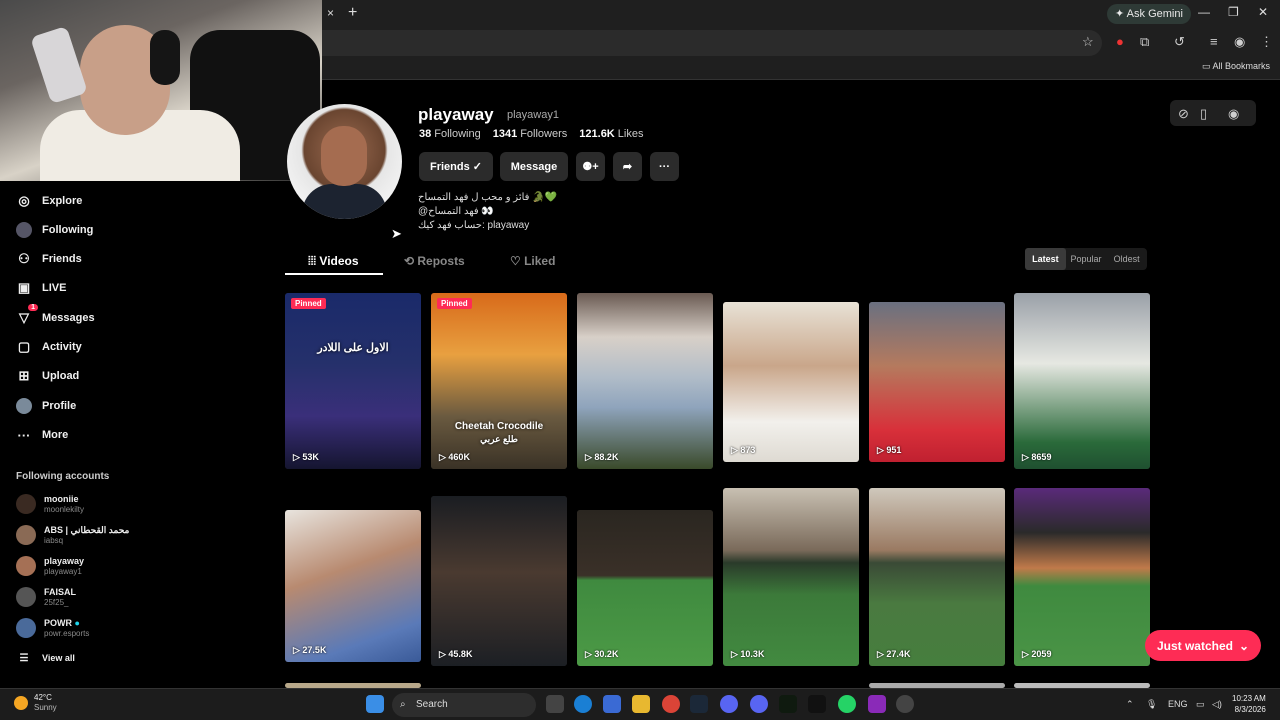 The width and height of the screenshot is (1280, 720). What do you see at coordinates (1041, 654) in the screenshot?
I see `view-count-value: 2059` at bounding box center [1041, 654].